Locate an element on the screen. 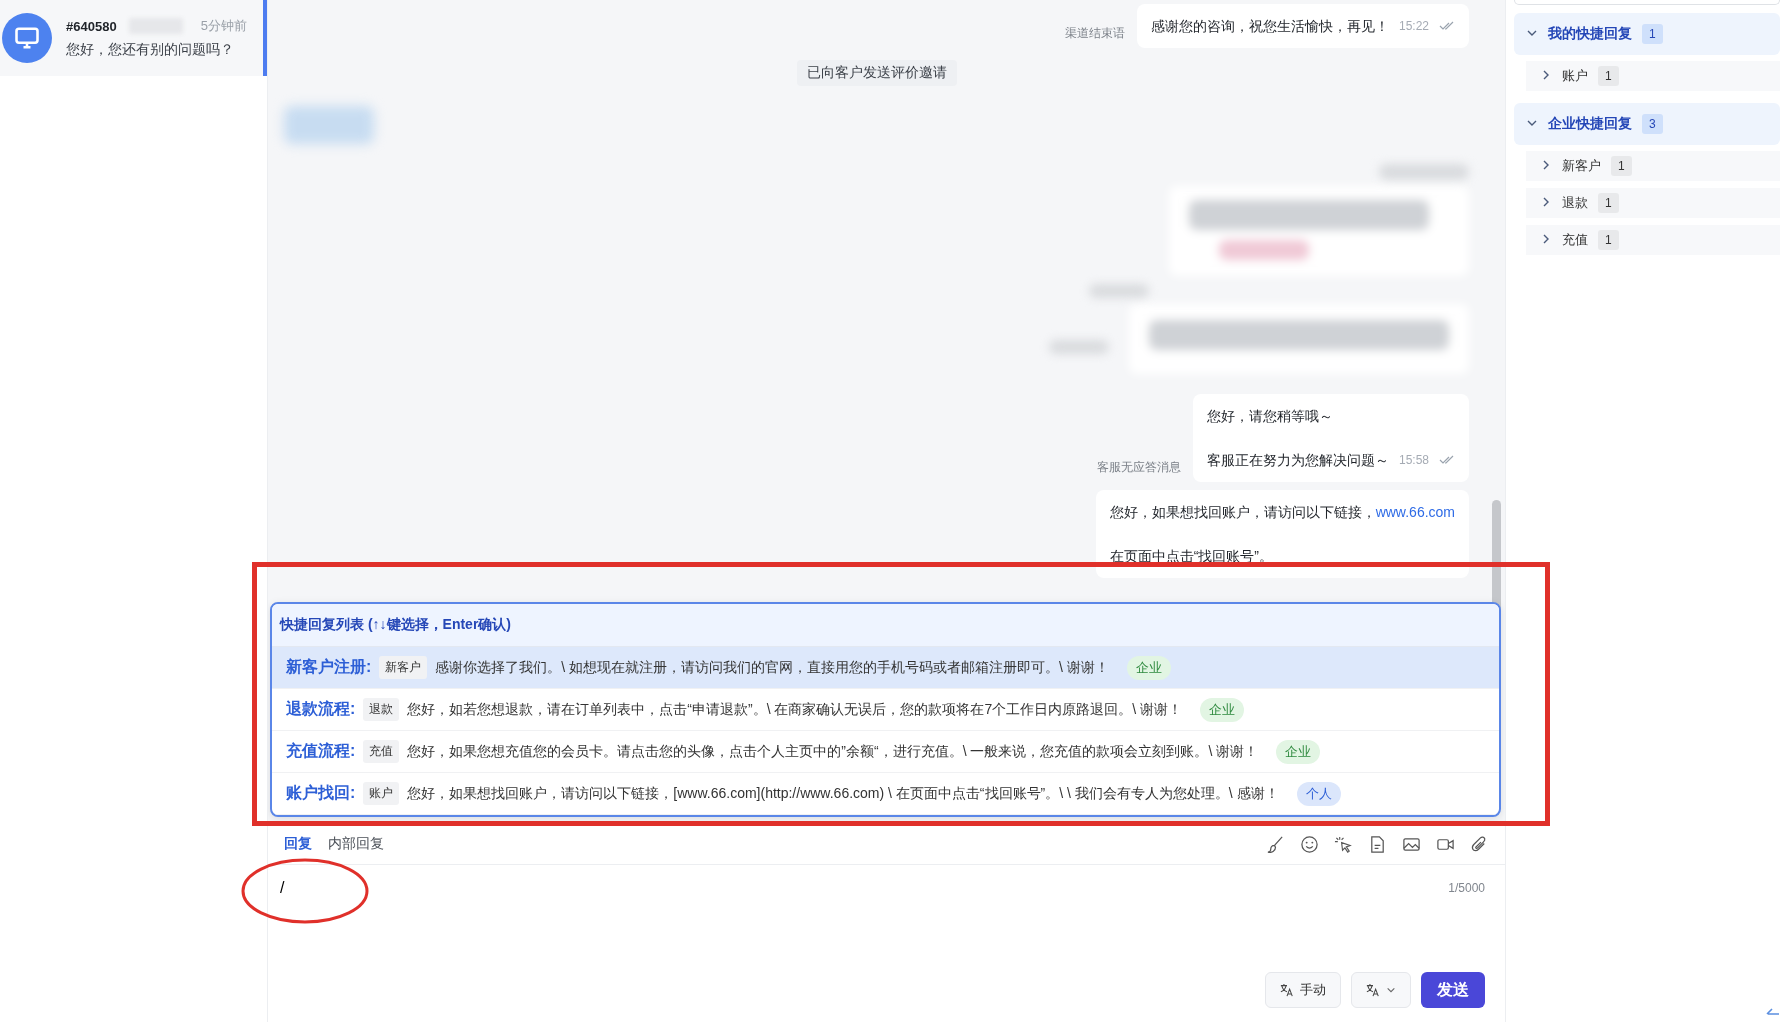 The height and width of the screenshot is (1022, 1780). popup-header: 快捷回复列表 (↑↓键选择，Enter确认) is located at coordinates (885, 625).